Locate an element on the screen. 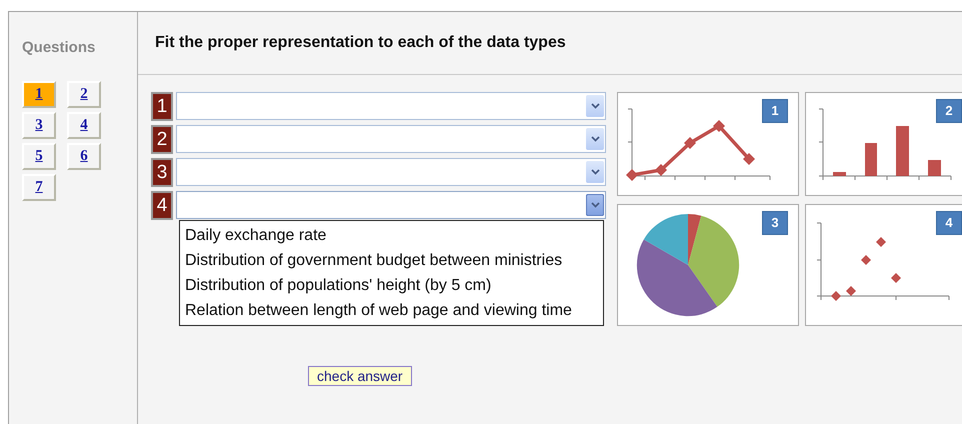 Image resolution: width=962 pixels, height=424 pixels. chart-card: 3 is located at coordinates (708, 265).